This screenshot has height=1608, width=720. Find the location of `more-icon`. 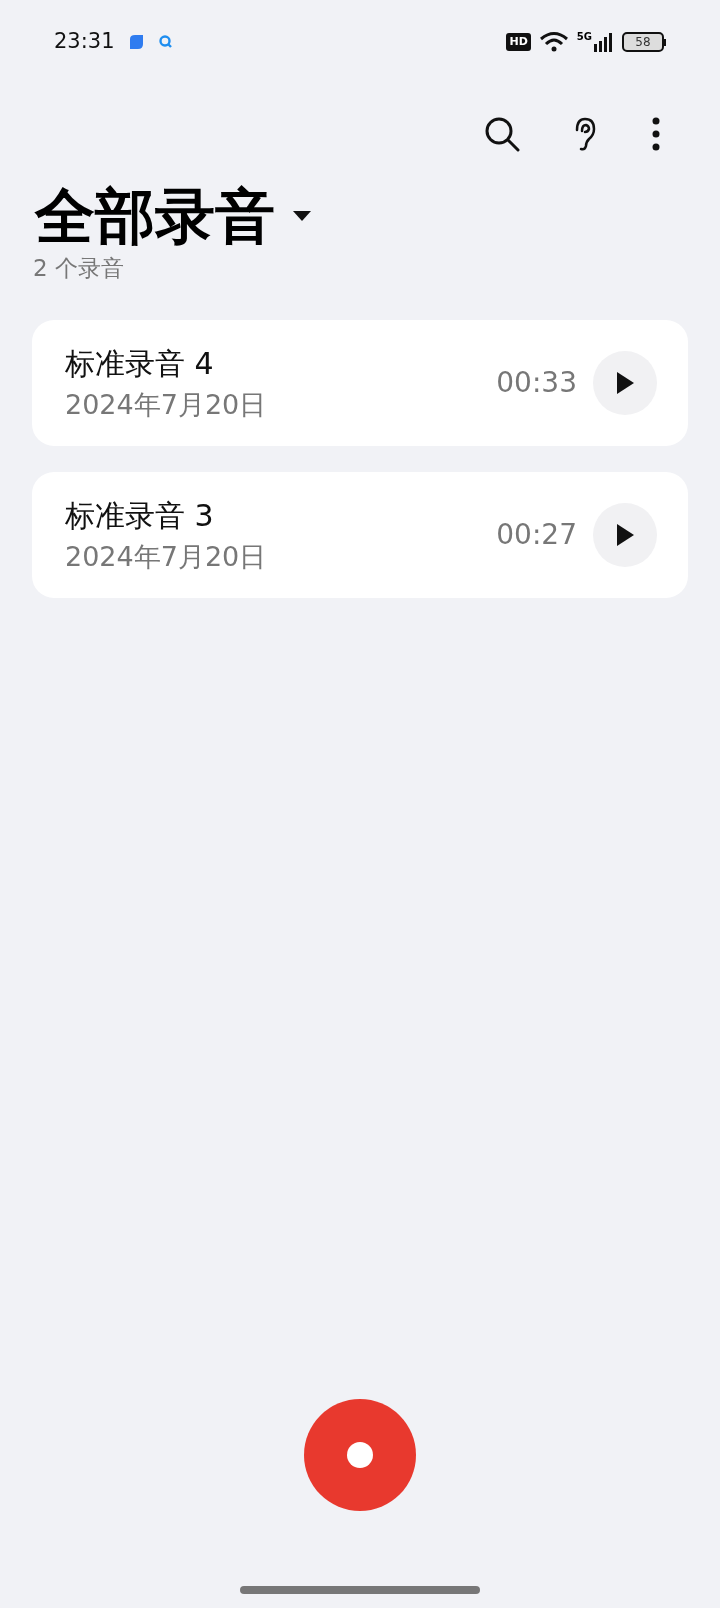

more-icon is located at coordinates (656, 134).